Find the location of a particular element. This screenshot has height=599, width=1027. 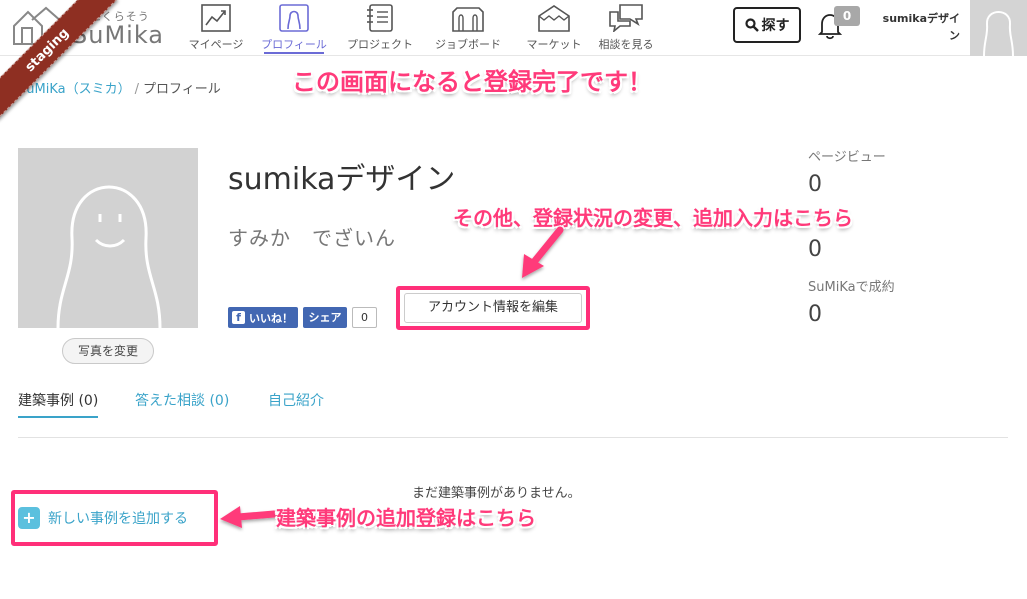

profile-photo is located at coordinates (108, 238).